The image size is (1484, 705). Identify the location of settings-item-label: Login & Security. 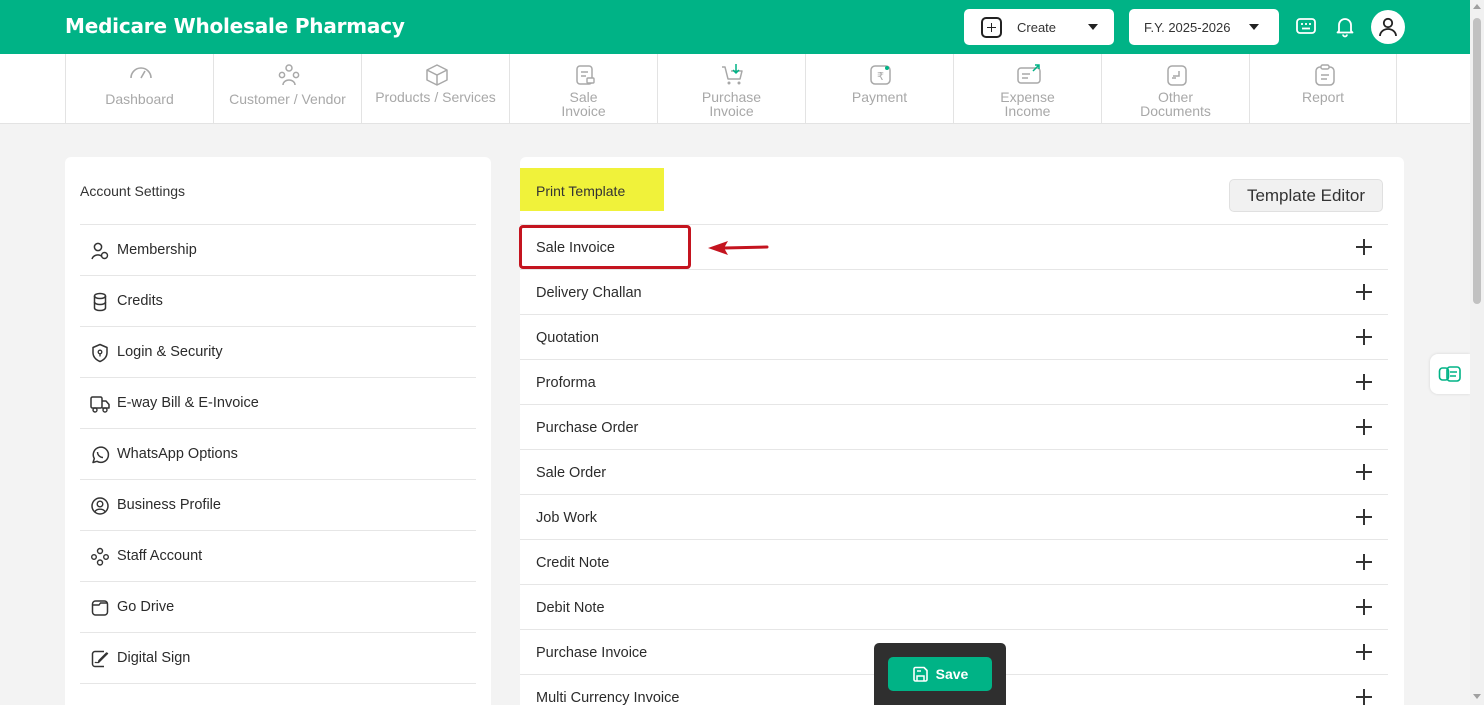
(170, 352).